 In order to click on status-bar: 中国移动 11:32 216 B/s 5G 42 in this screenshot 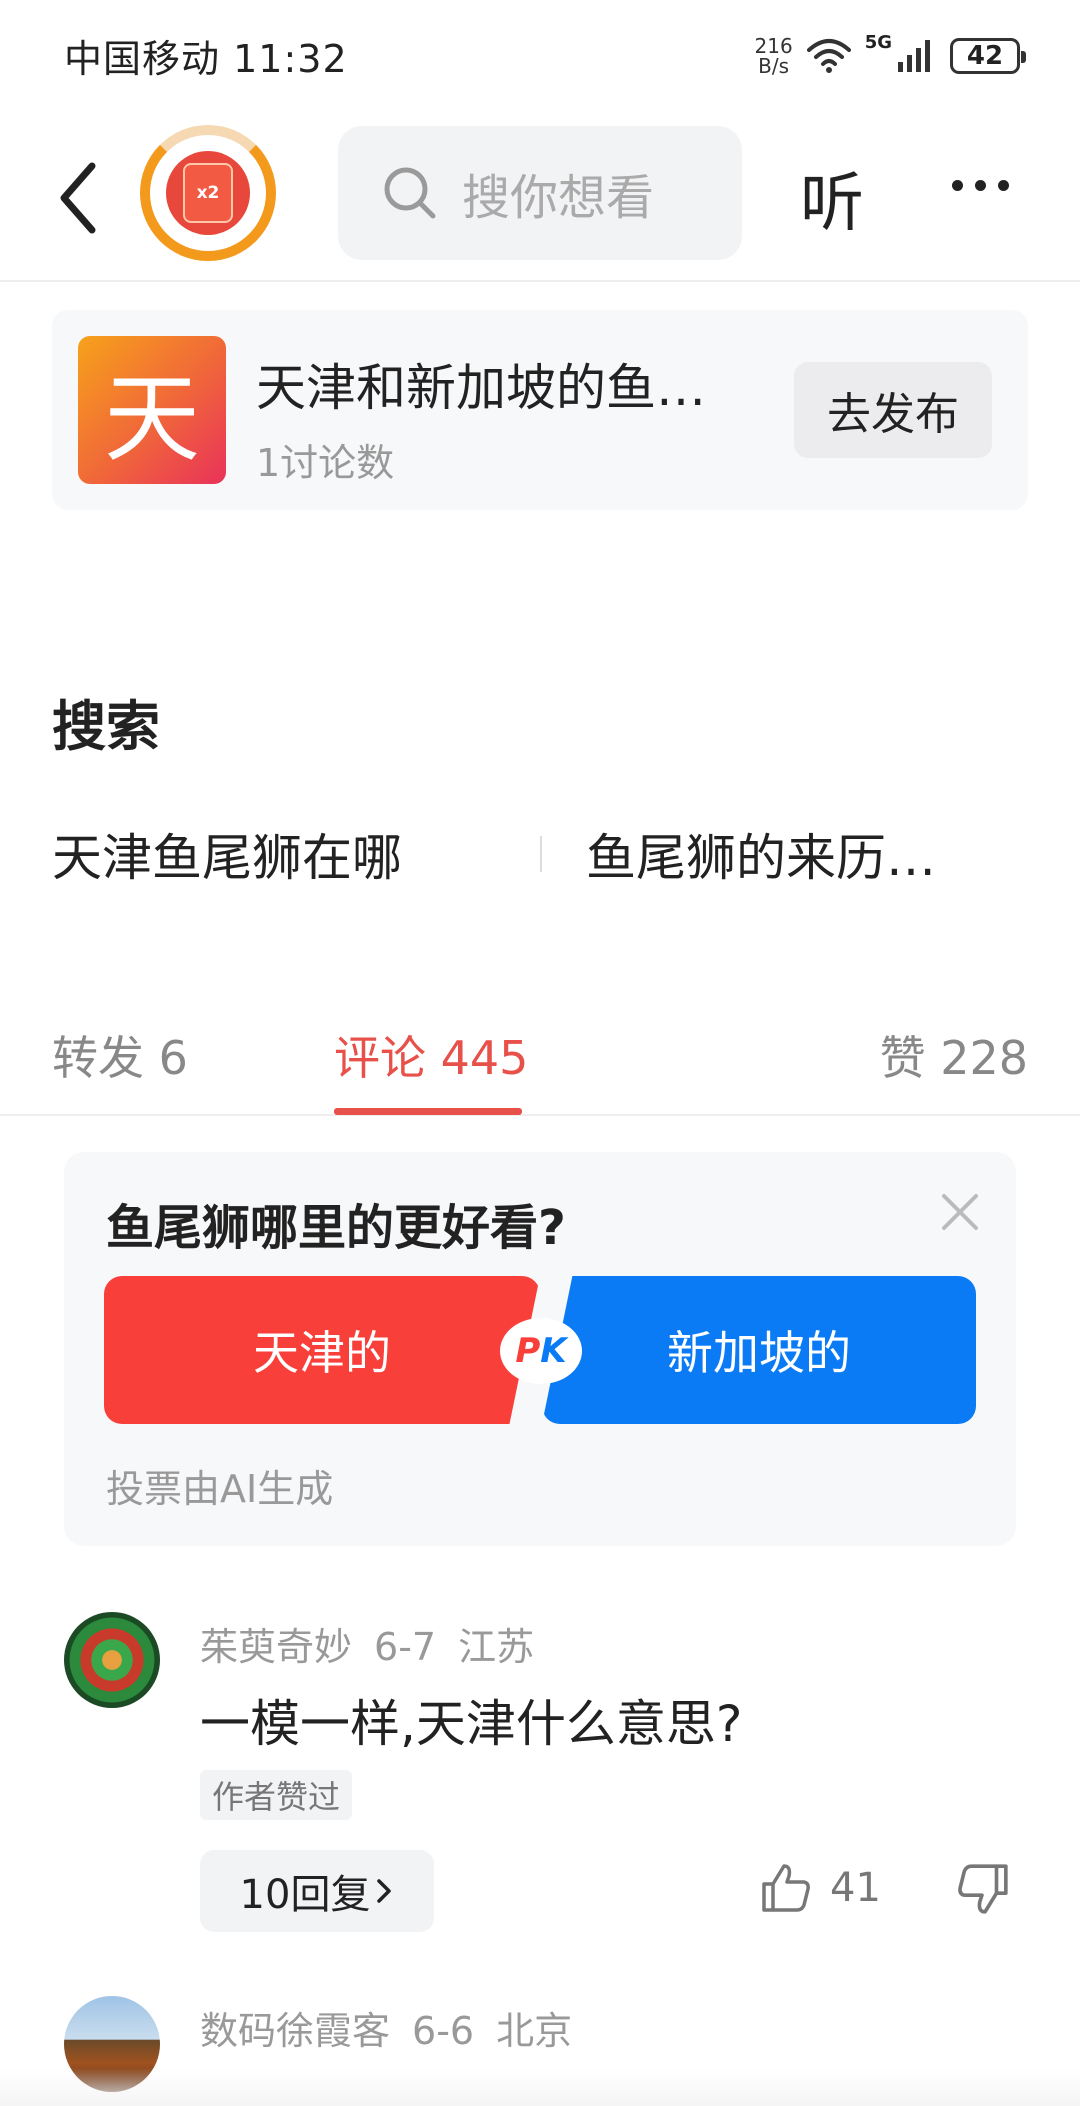, I will do `click(540, 55)`.